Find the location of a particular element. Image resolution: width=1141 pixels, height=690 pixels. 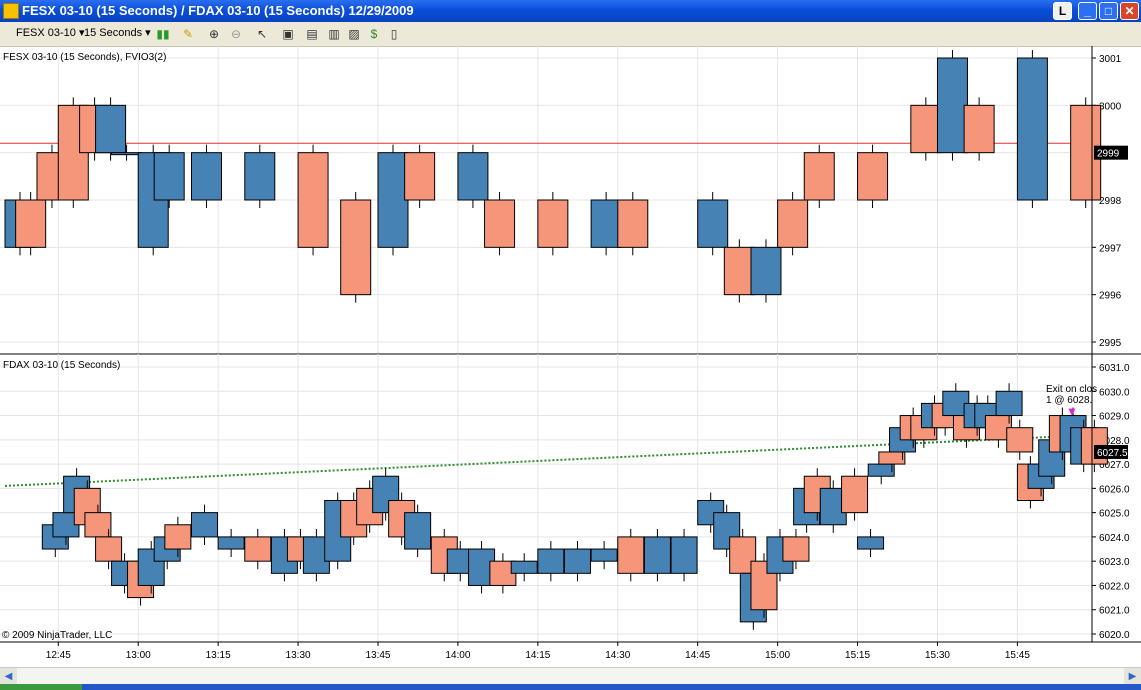

y-tick-label: 6020.0 is located at coordinates (1114, 635).